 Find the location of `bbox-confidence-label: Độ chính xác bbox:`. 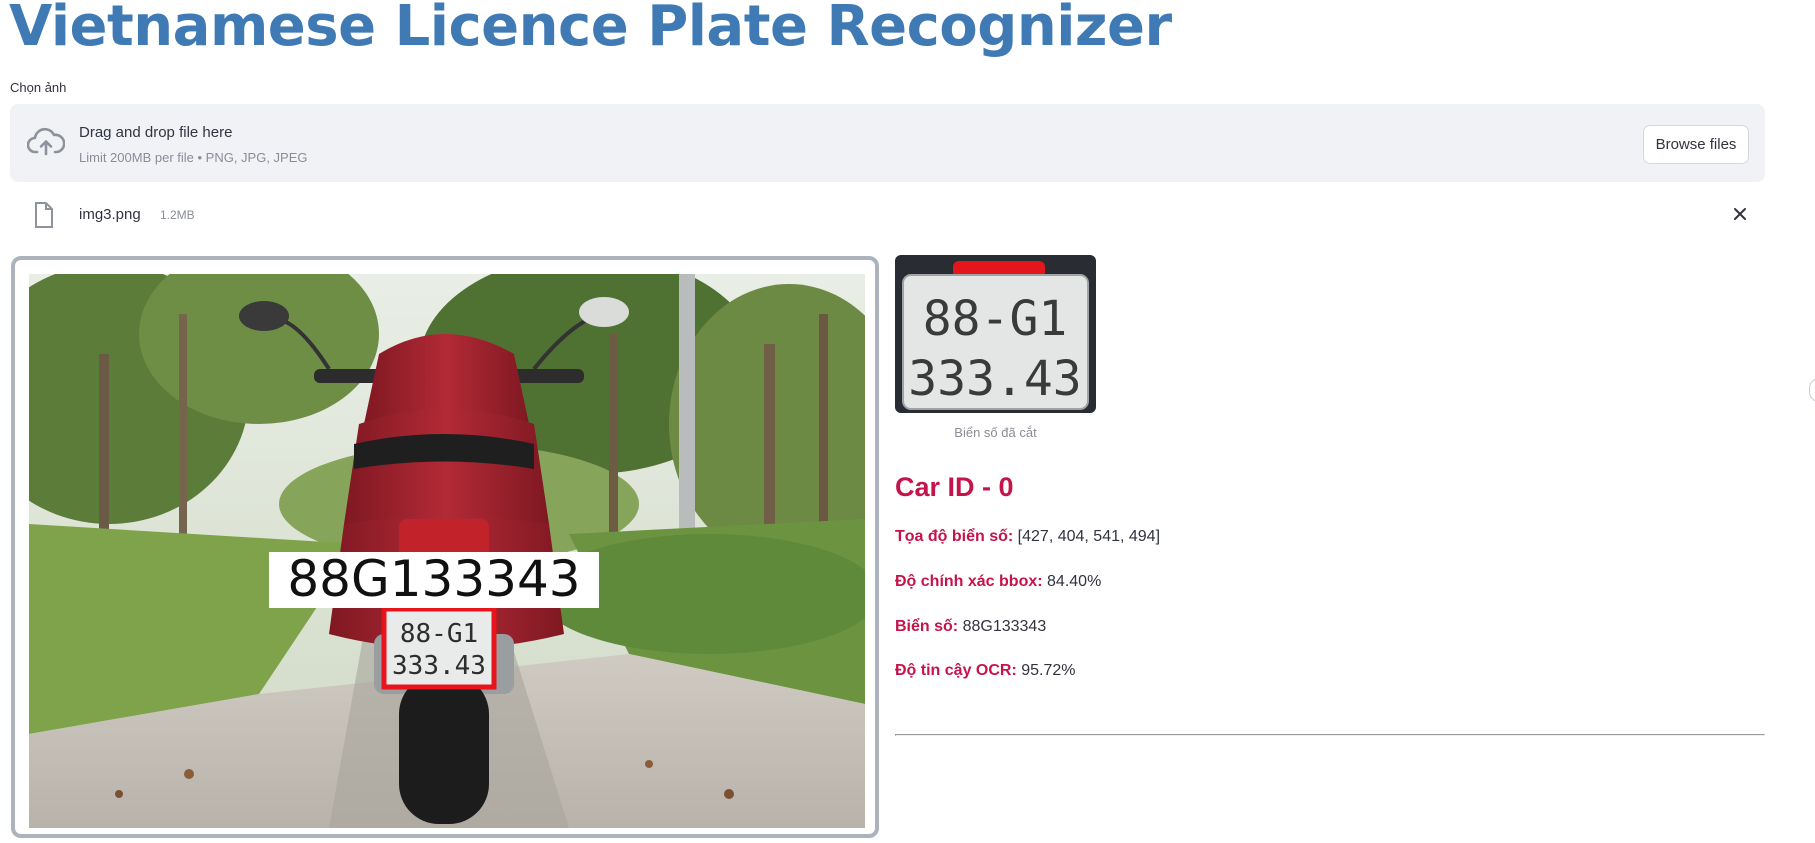

bbox-confidence-label: Độ chính xác bbox: is located at coordinates (969, 581).